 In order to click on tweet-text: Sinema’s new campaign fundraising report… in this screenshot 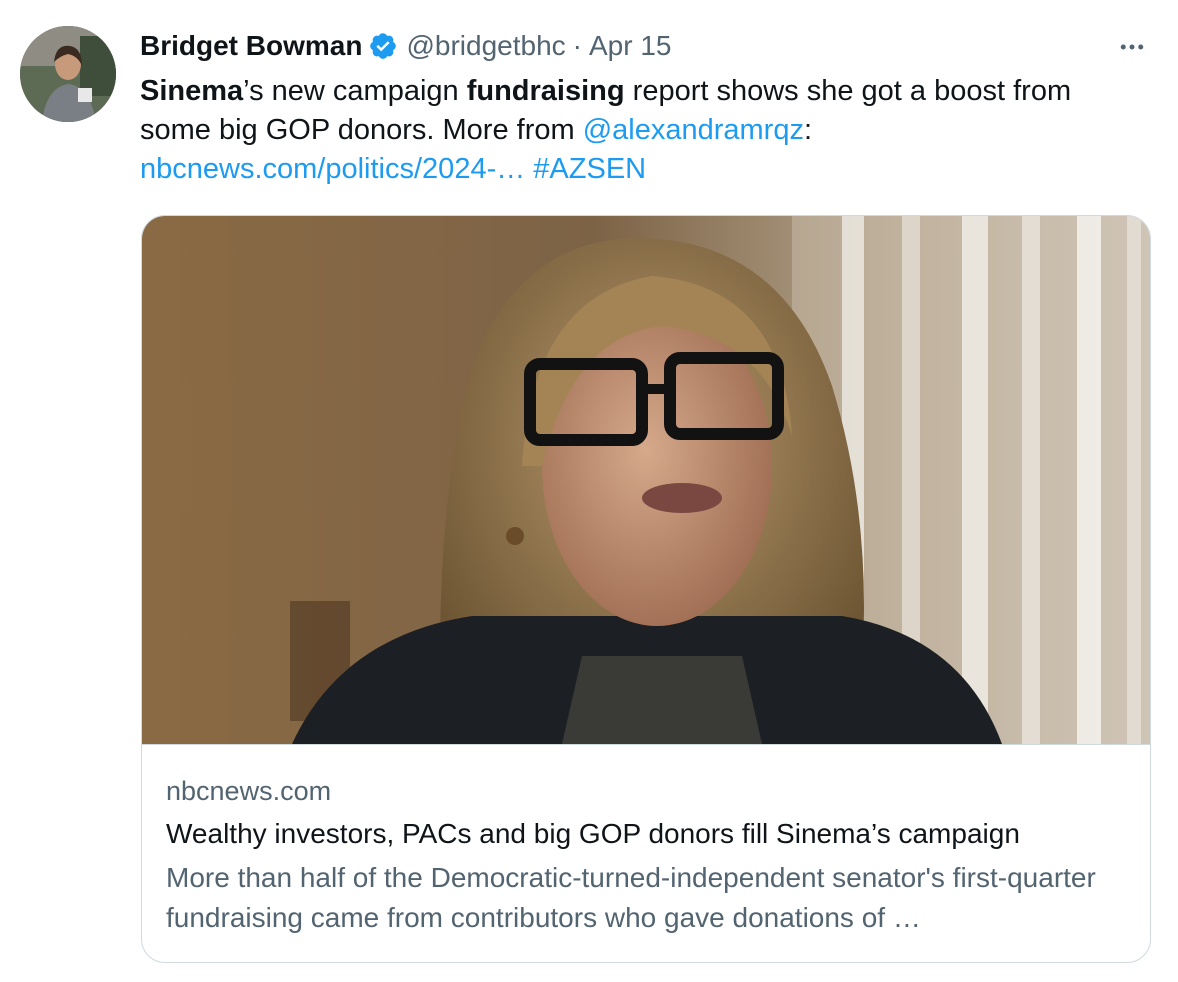, I will do `click(645, 130)`.